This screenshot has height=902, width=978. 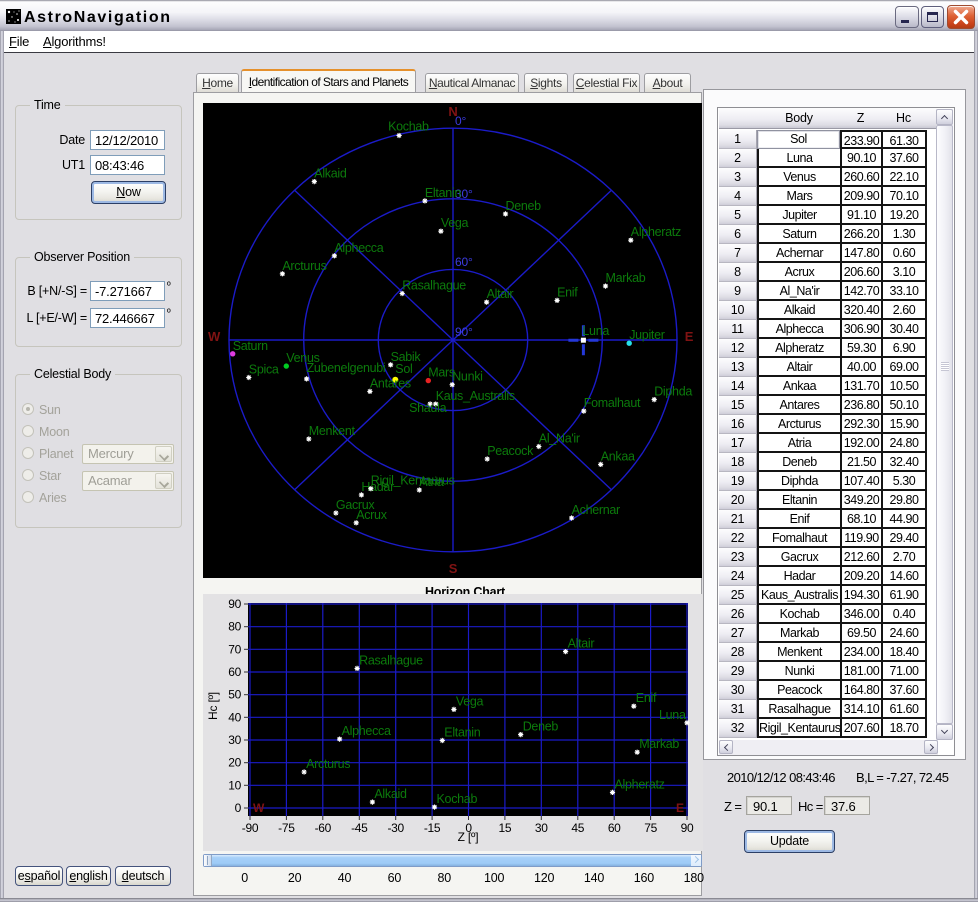 What do you see at coordinates (464, 332) in the screenshot?
I see `svg-text: 90°` at bounding box center [464, 332].